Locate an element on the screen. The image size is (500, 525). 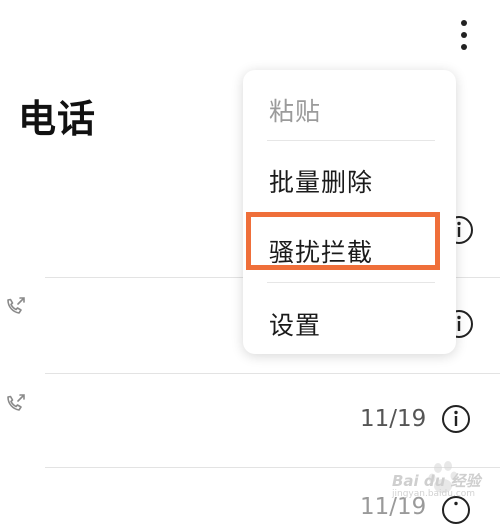
divider is located at coordinates (272, 373).